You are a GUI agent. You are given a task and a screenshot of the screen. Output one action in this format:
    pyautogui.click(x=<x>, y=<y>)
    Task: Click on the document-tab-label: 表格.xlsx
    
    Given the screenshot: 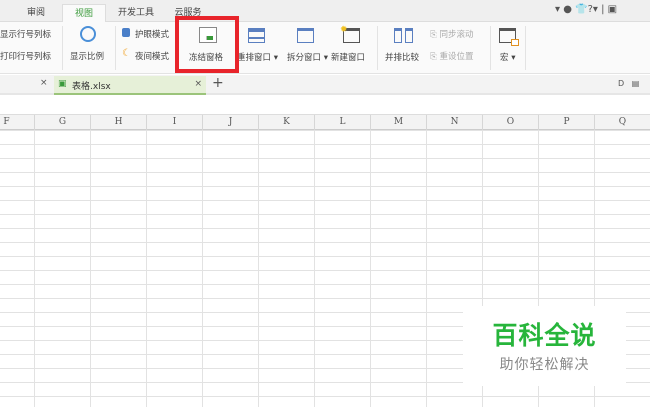 What is the action you would take?
    pyautogui.click(x=91, y=87)
    